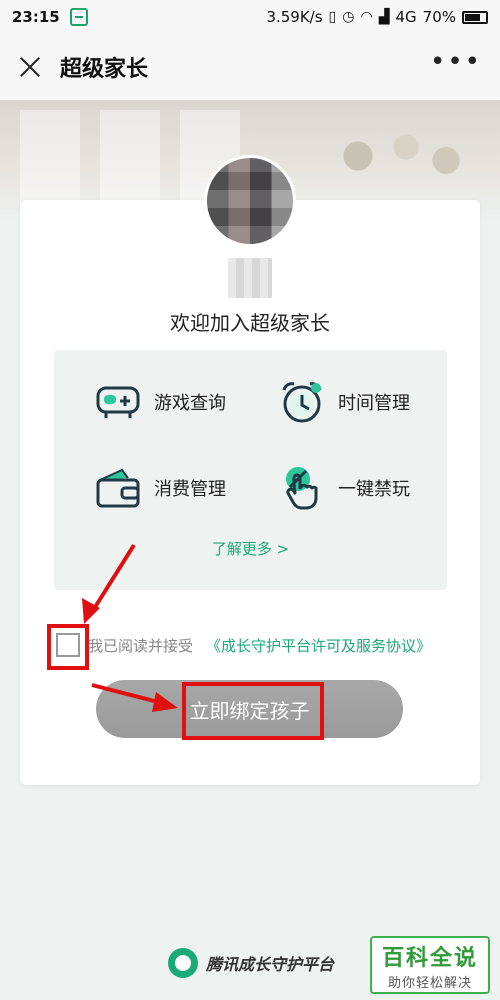 This screenshot has height=1000, width=500. I want to click on learn-more-link: 了解更多 >, so click(250, 548).